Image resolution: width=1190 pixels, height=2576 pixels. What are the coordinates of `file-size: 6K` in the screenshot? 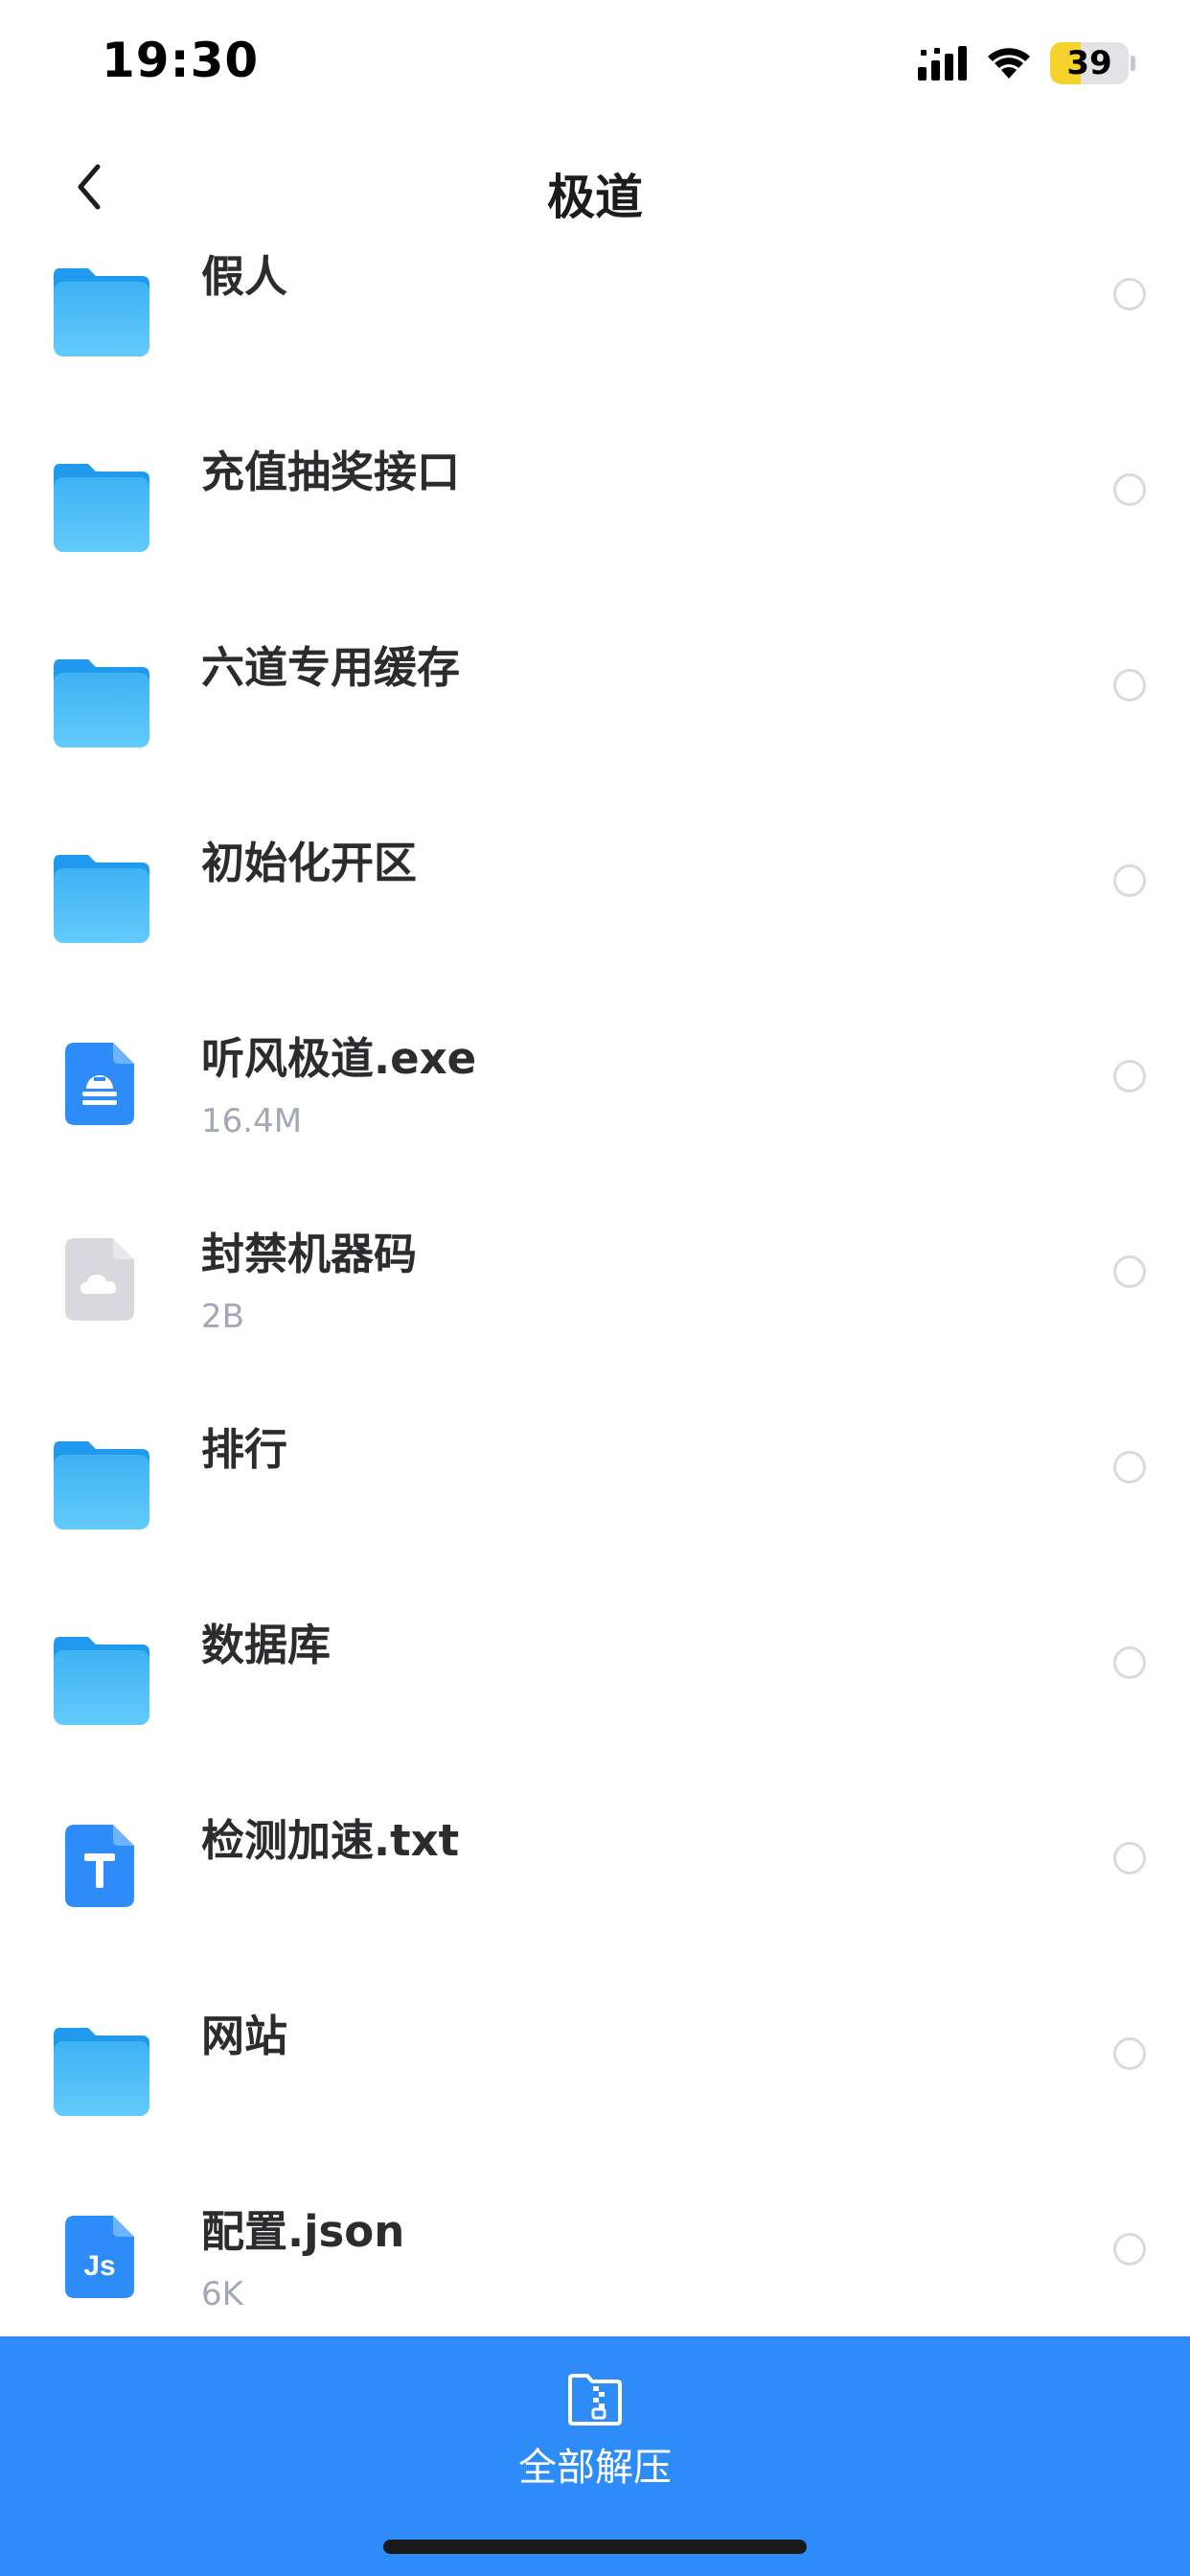 It's located at (222, 2294).